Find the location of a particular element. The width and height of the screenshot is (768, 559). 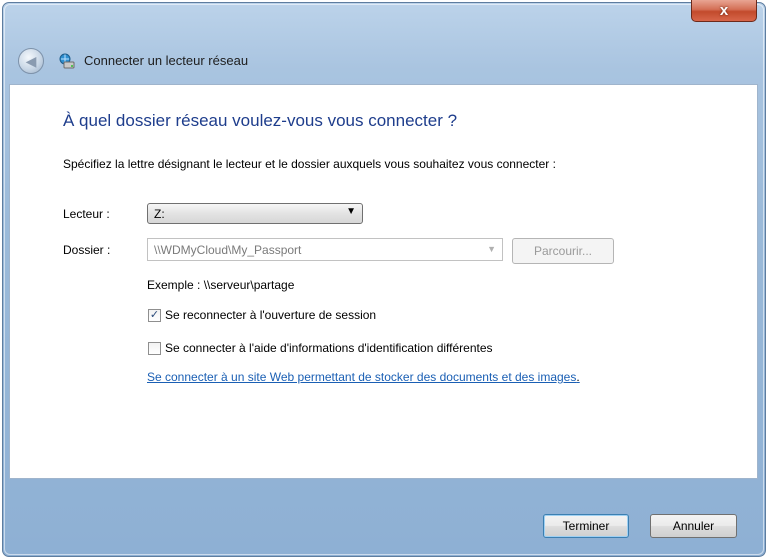

cancel-button: Annuler is located at coordinates (693, 526).